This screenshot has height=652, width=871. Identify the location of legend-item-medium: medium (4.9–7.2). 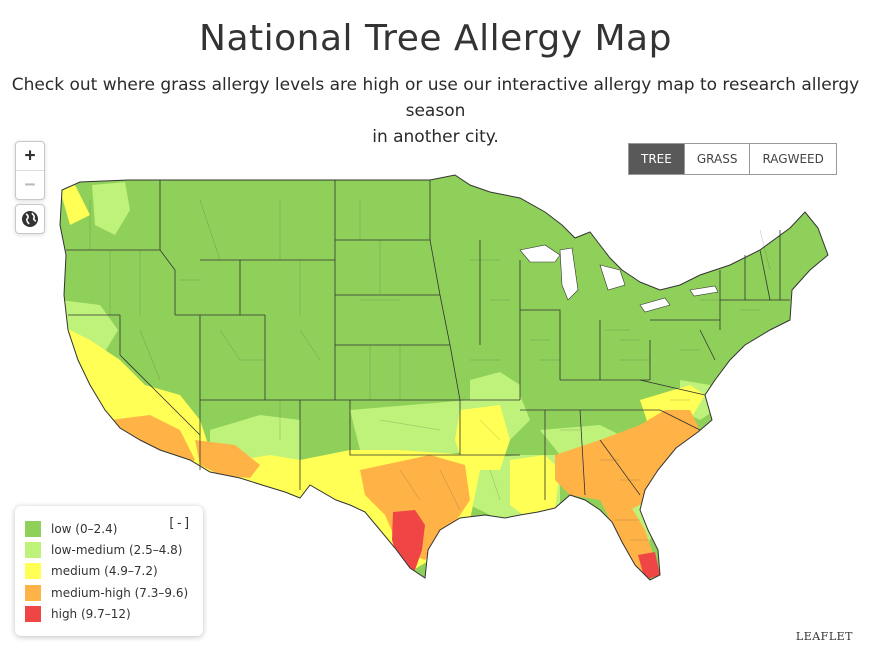
(91, 571).